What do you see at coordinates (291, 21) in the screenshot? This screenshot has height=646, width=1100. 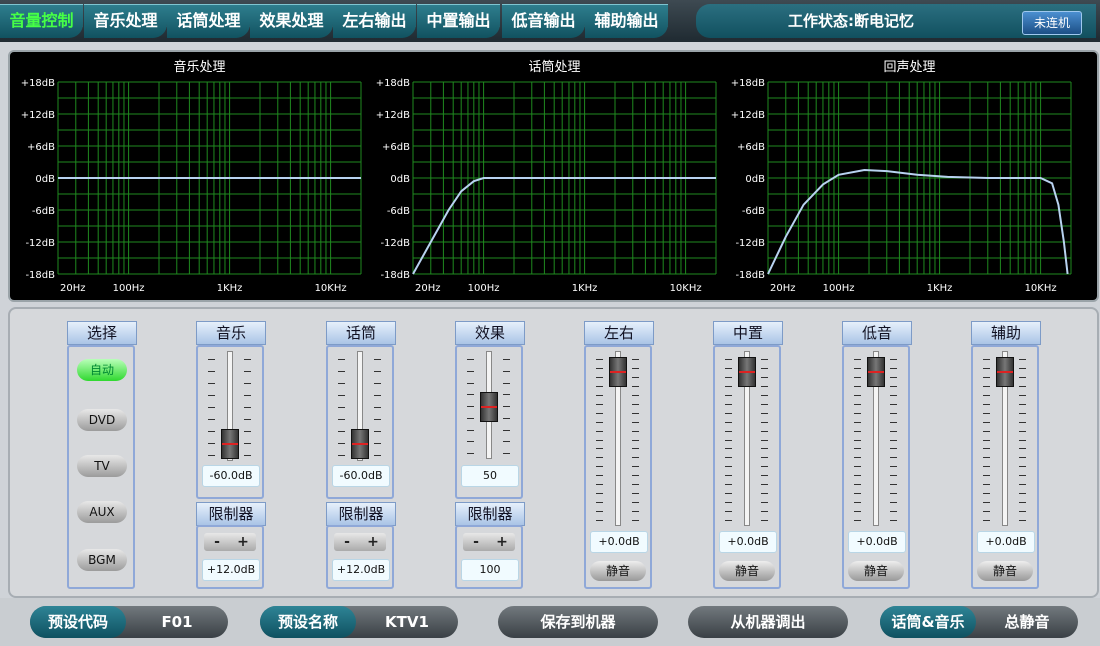 I see `tab-4: 效果处理` at bounding box center [291, 21].